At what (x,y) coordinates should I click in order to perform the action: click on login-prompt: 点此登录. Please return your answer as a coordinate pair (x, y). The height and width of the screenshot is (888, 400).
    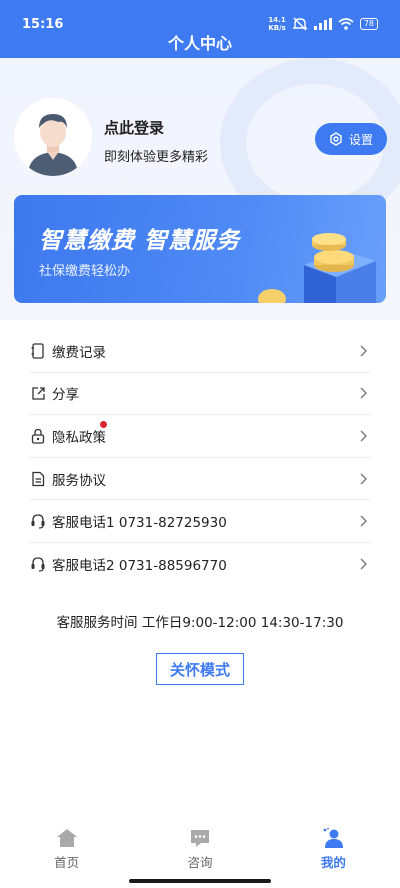
    Looking at the image, I should click on (134, 127).